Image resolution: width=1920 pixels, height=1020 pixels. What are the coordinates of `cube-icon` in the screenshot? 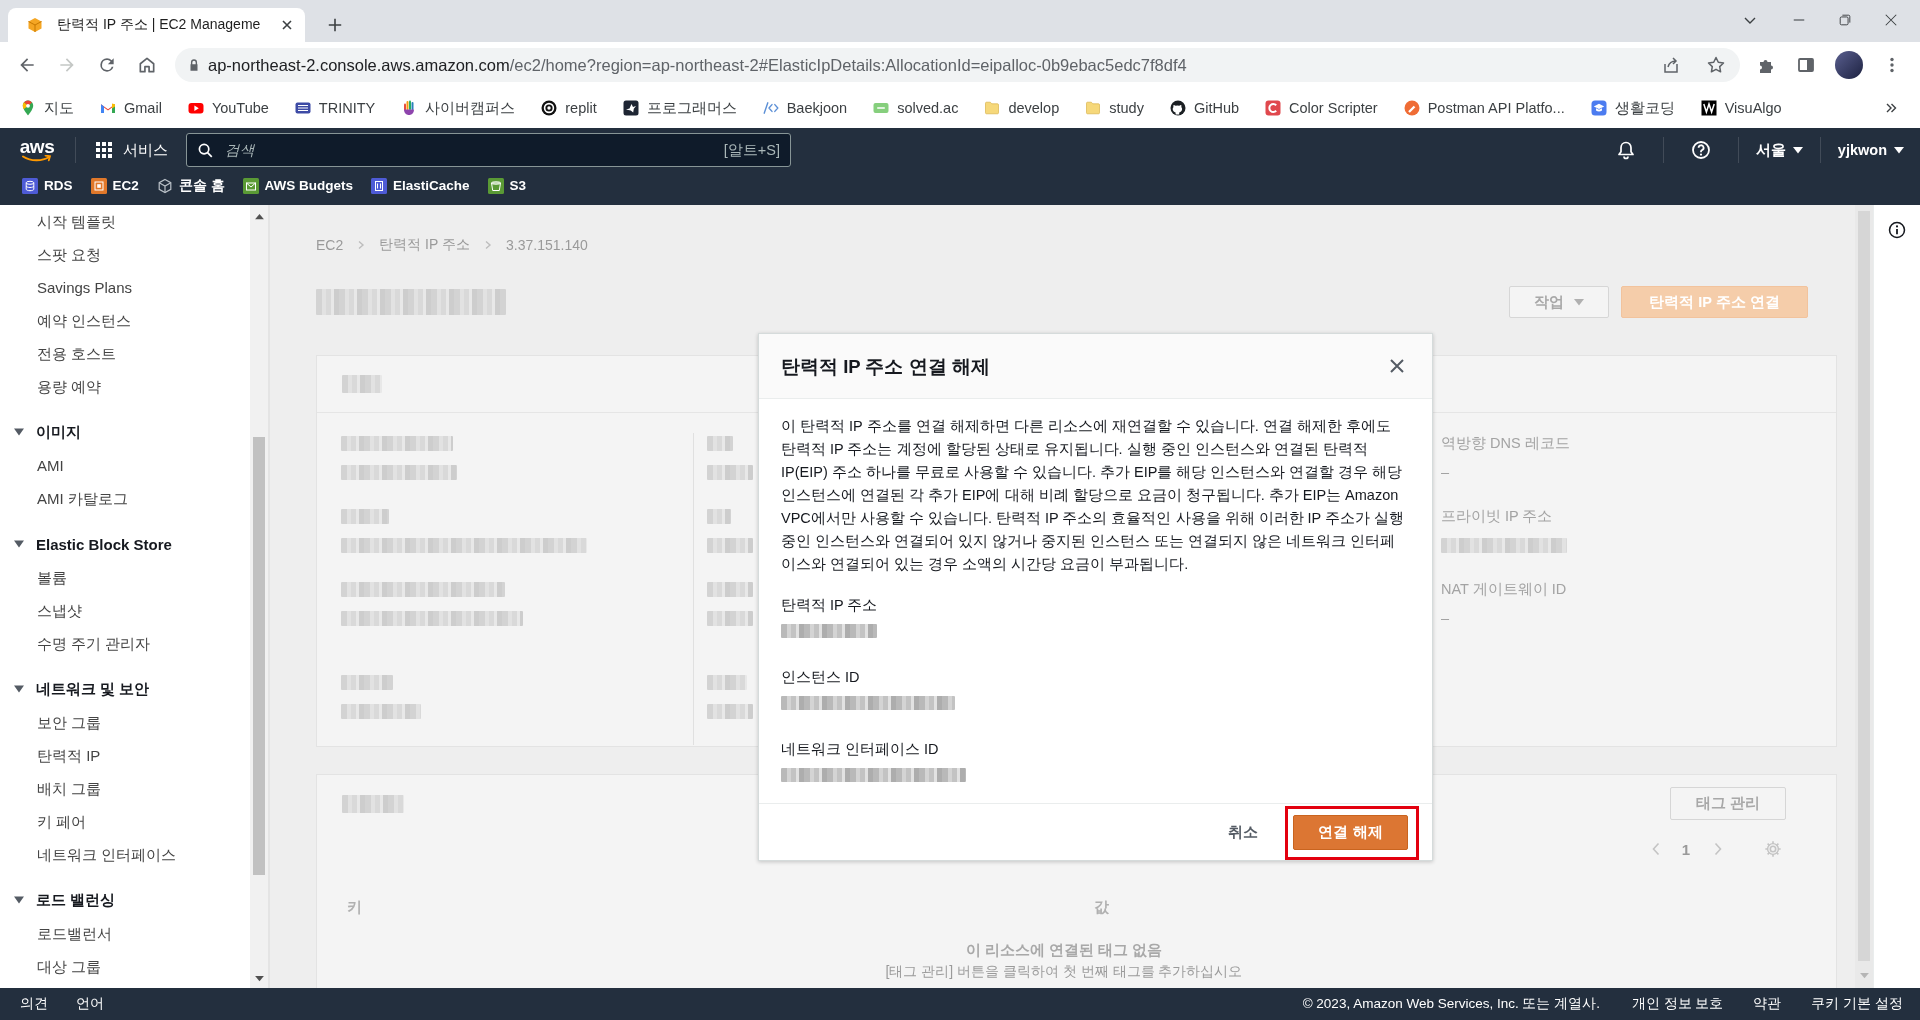 It's located at (164, 185).